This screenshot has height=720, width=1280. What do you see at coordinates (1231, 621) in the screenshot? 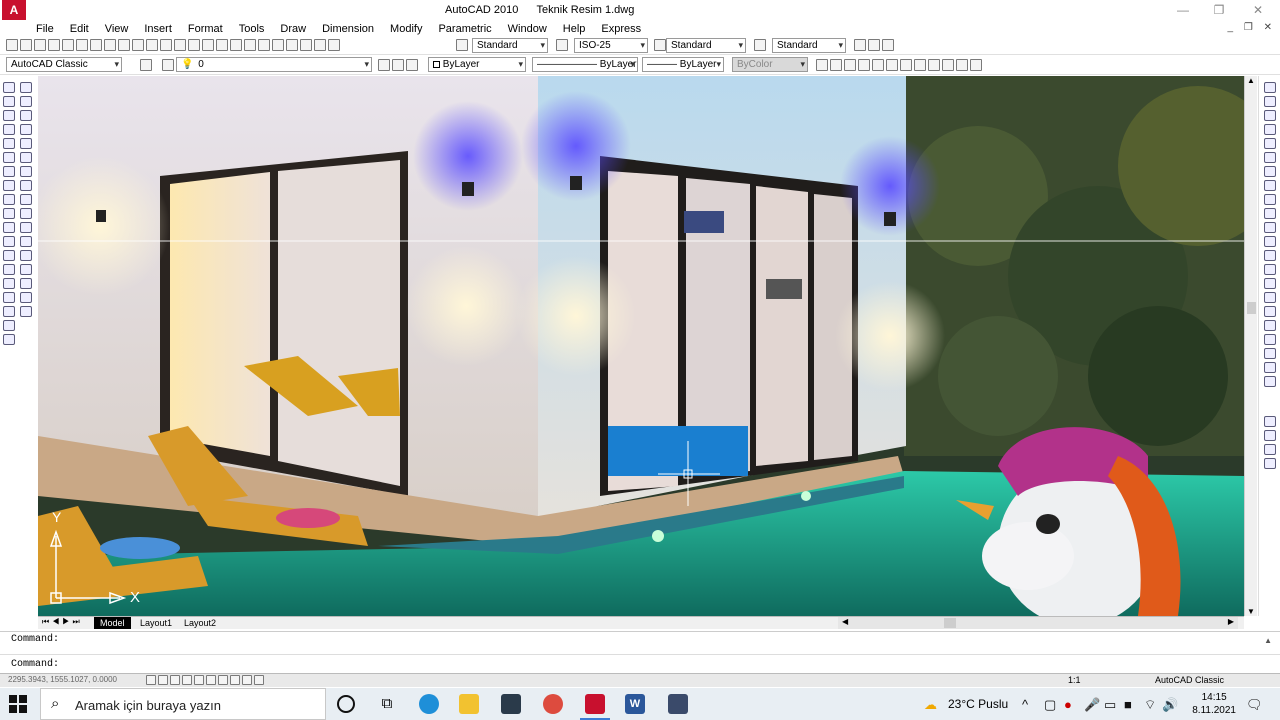
I see `scroll-right-icon: ▶` at bounding box center [1231, 621].